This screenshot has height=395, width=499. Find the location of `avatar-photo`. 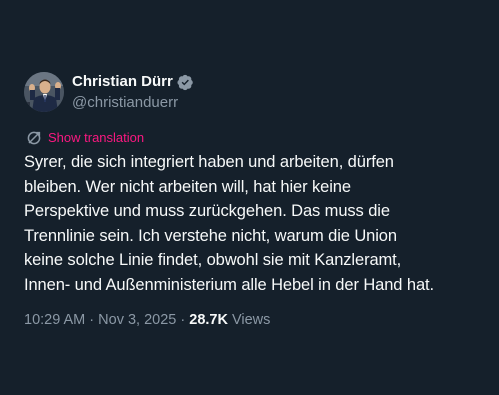

avatar-photo is located at coordinates (44, 92).